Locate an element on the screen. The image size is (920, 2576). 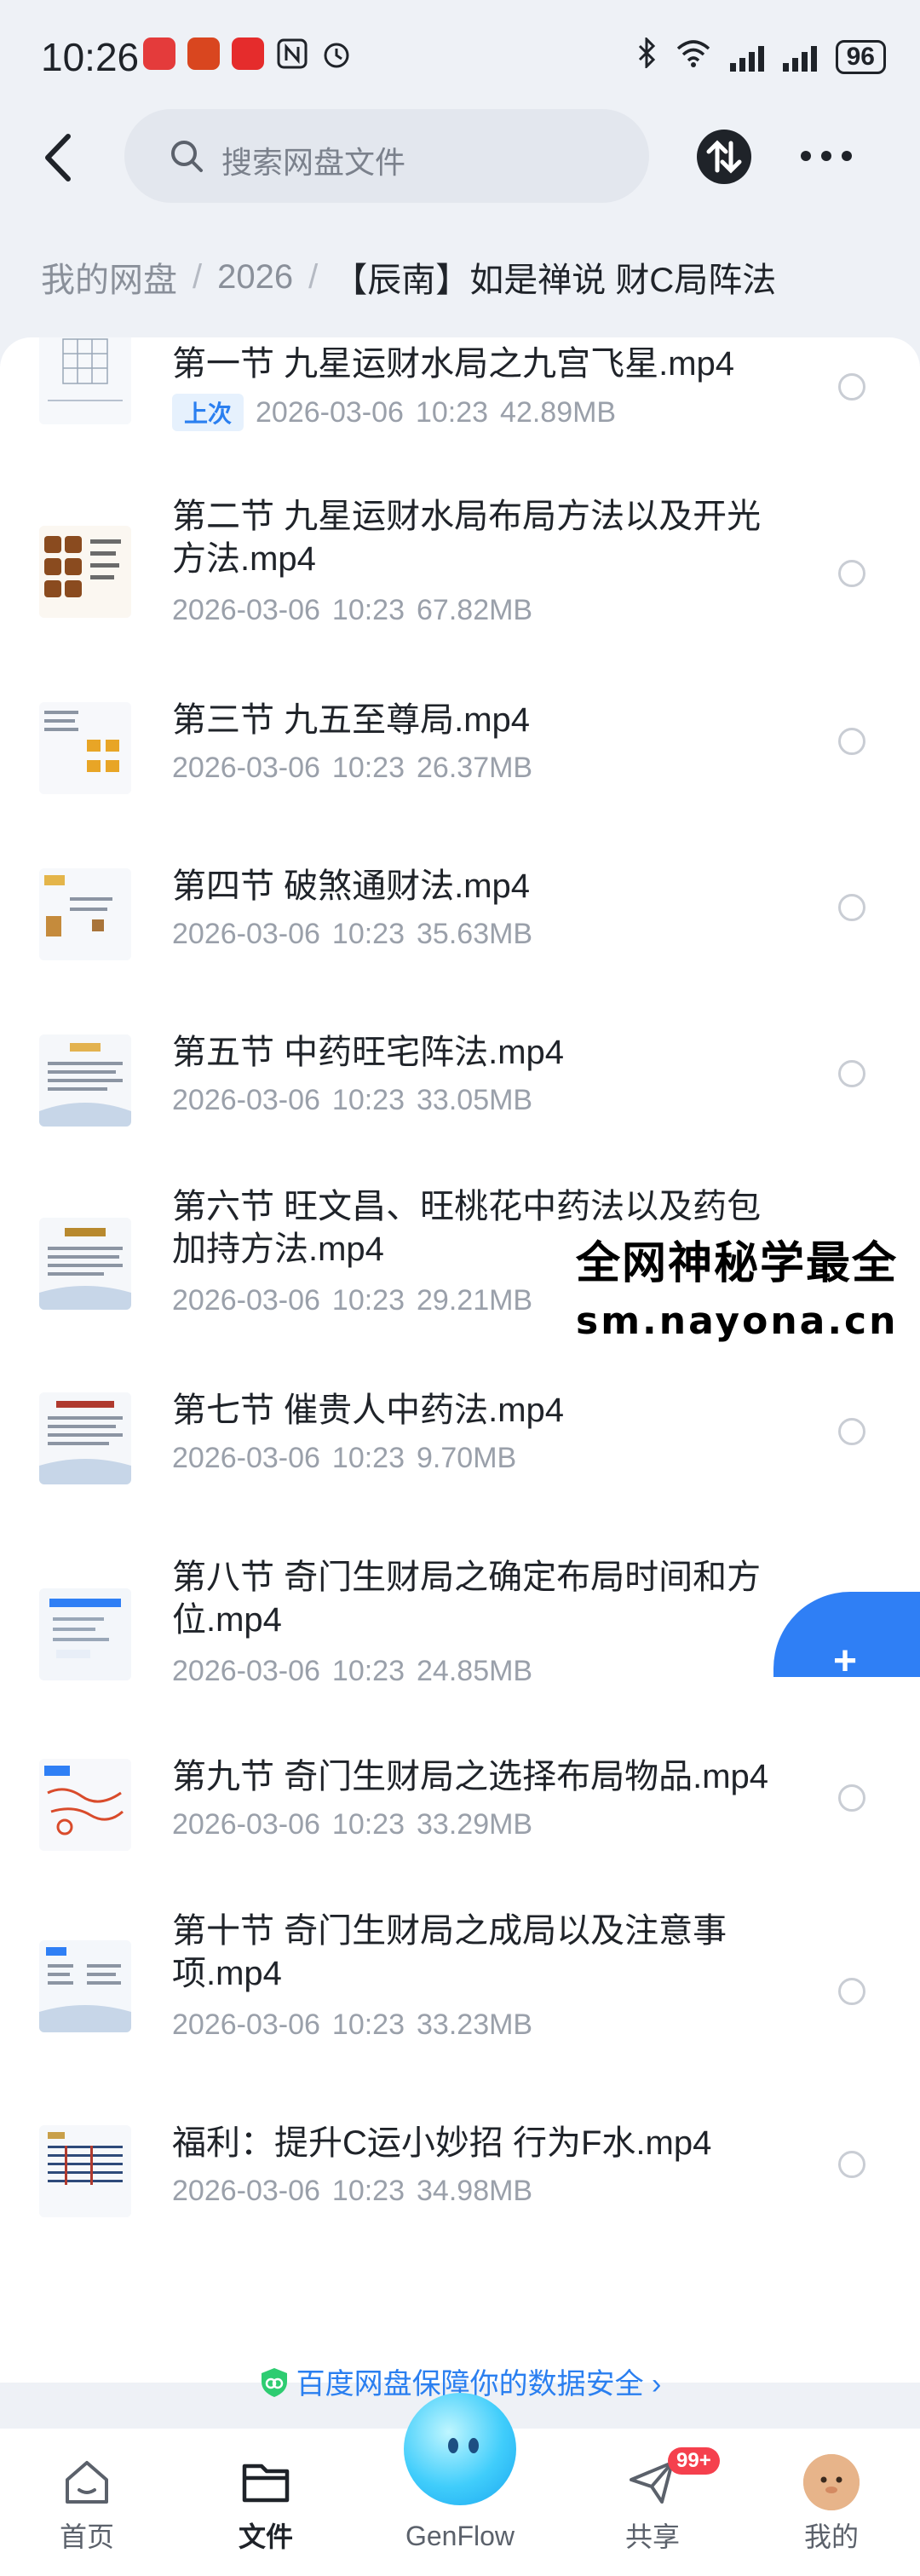
tab-home: 首页 is located at coordinates (87, 2504).